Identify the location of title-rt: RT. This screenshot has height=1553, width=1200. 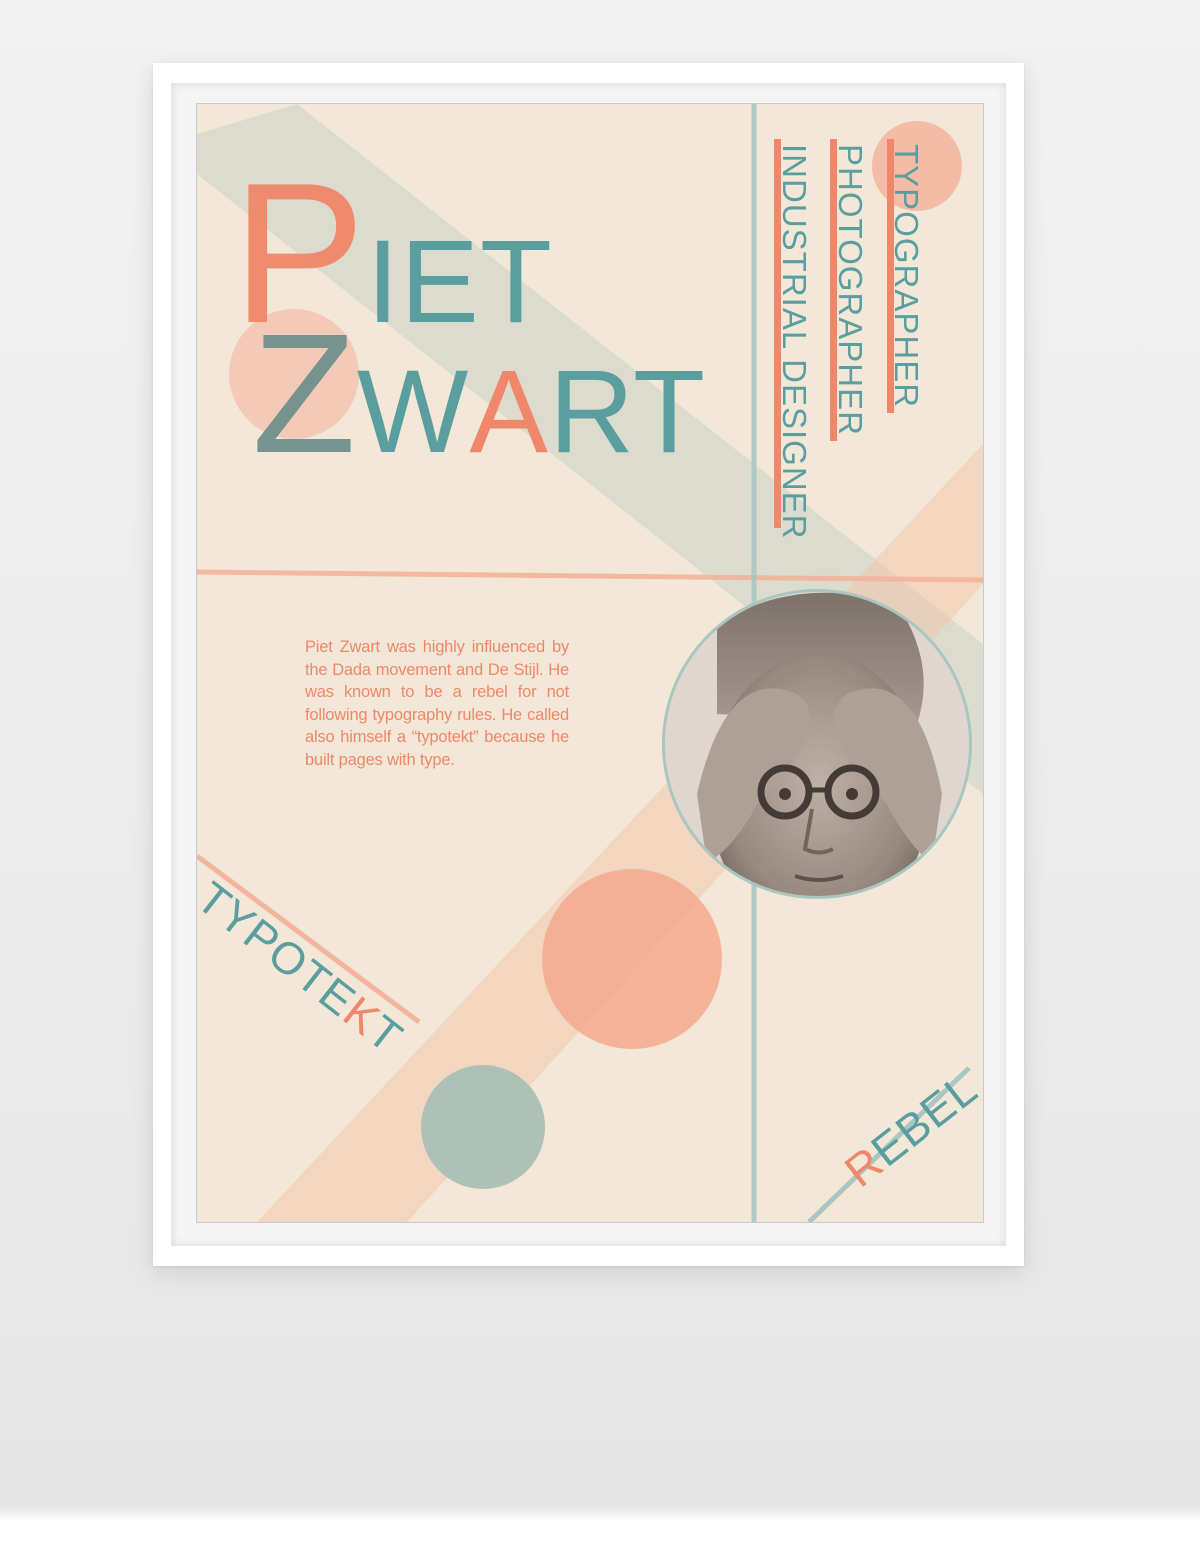
(627, 412).